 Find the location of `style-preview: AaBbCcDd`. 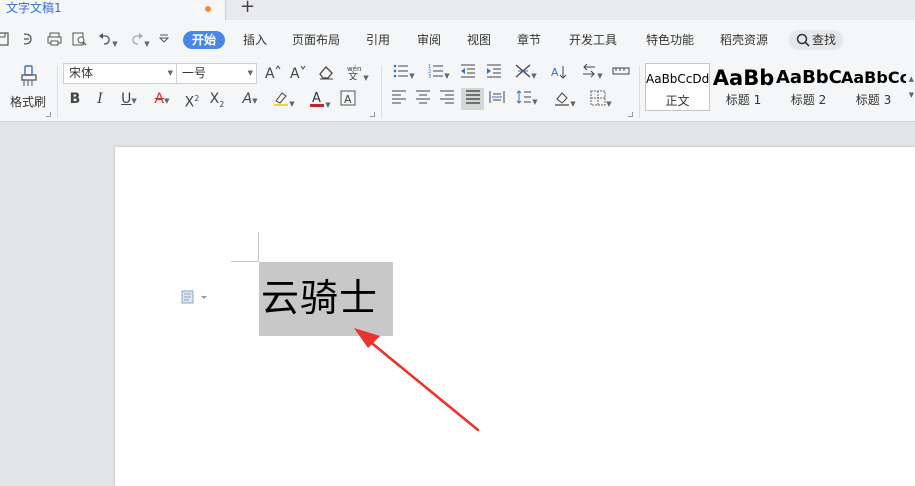

style-preview: AaBbCcDd is located at coordinates (677, 79).